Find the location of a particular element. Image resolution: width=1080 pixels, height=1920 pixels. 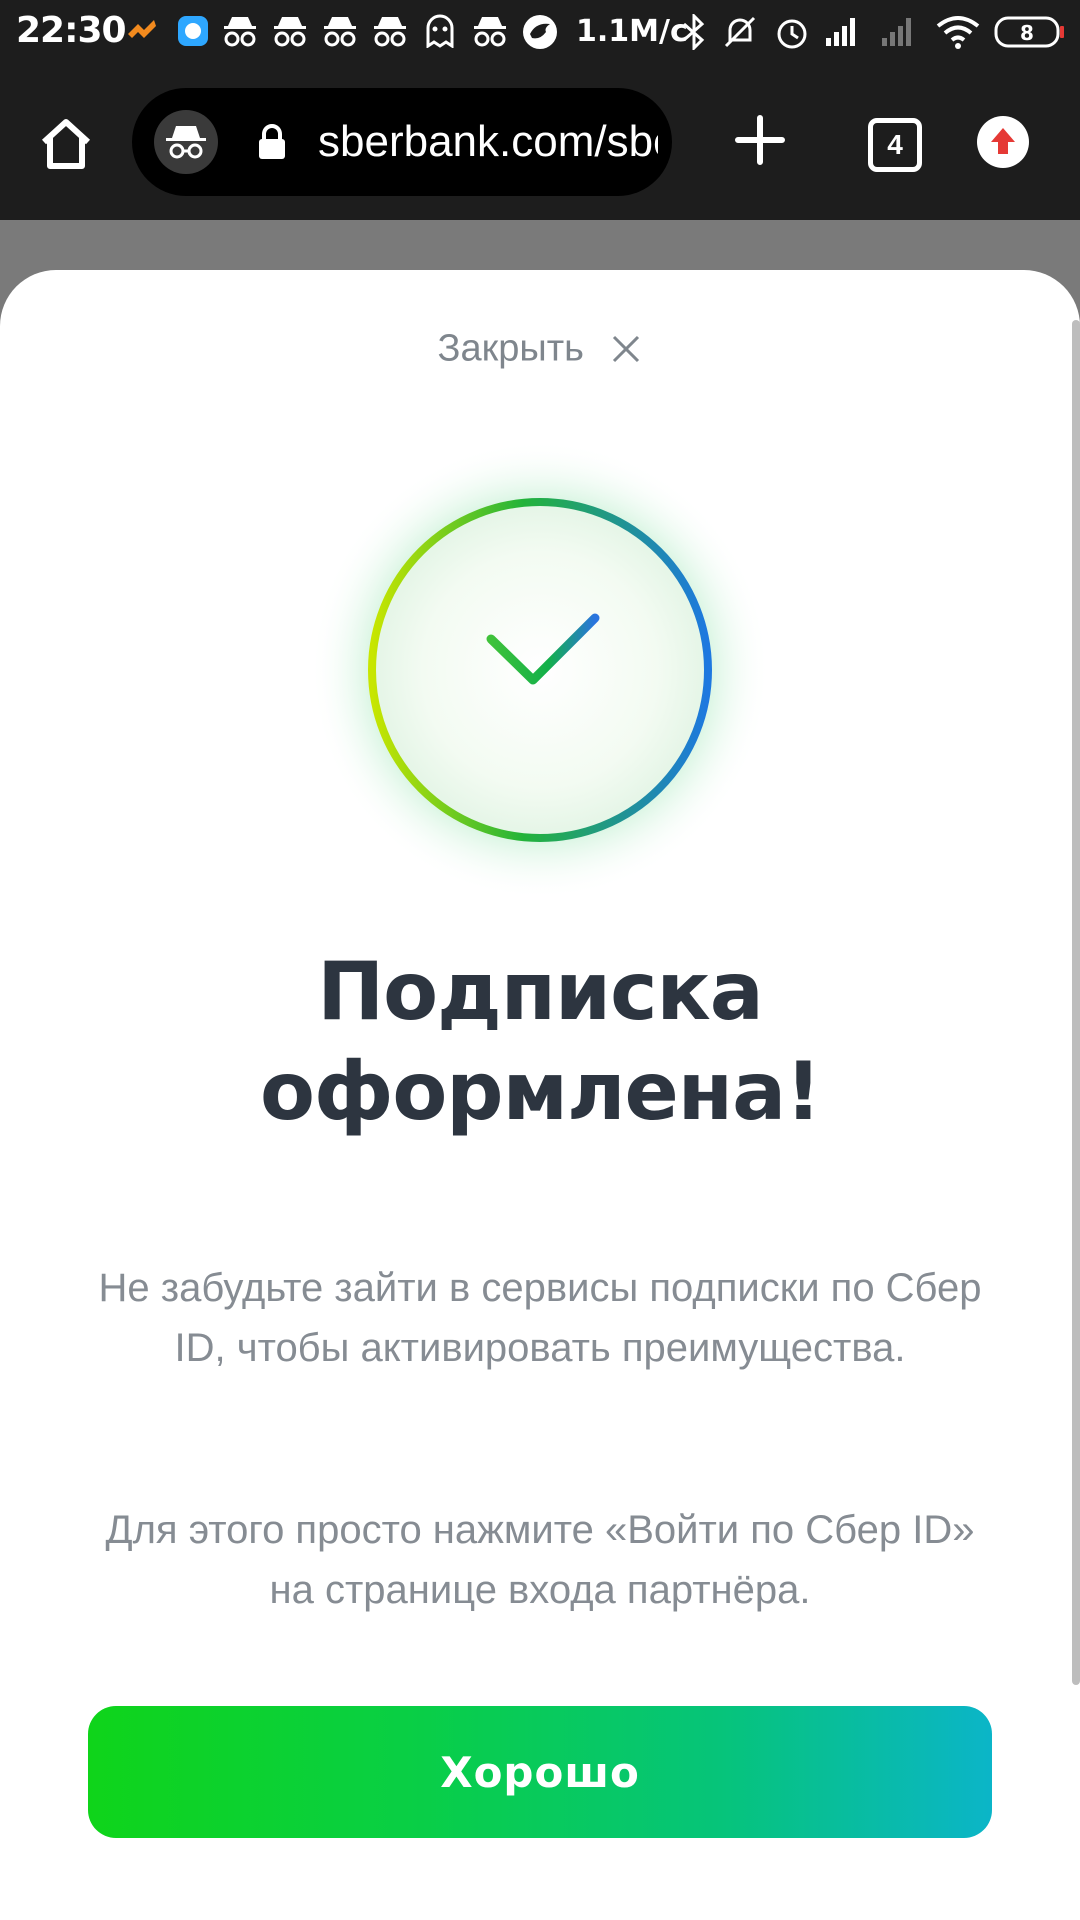

close-icon is located at coordinates (626, 349).